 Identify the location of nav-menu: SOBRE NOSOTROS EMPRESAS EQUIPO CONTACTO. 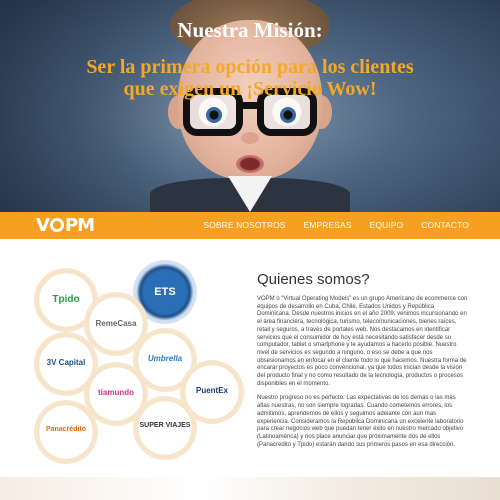
(333, 225).